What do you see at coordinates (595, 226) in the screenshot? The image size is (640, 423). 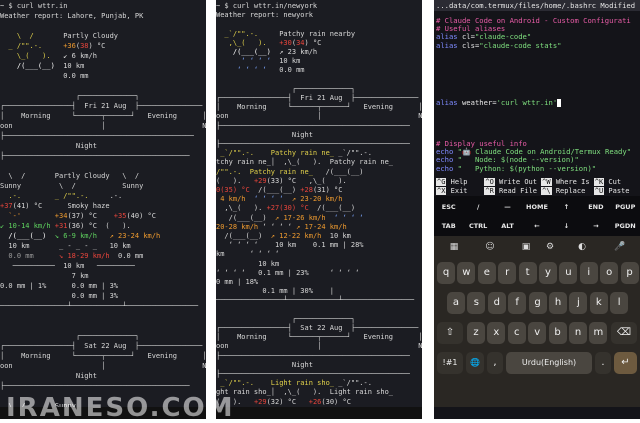 I see `extra-key-→: →` at bounding box center [595, 226].